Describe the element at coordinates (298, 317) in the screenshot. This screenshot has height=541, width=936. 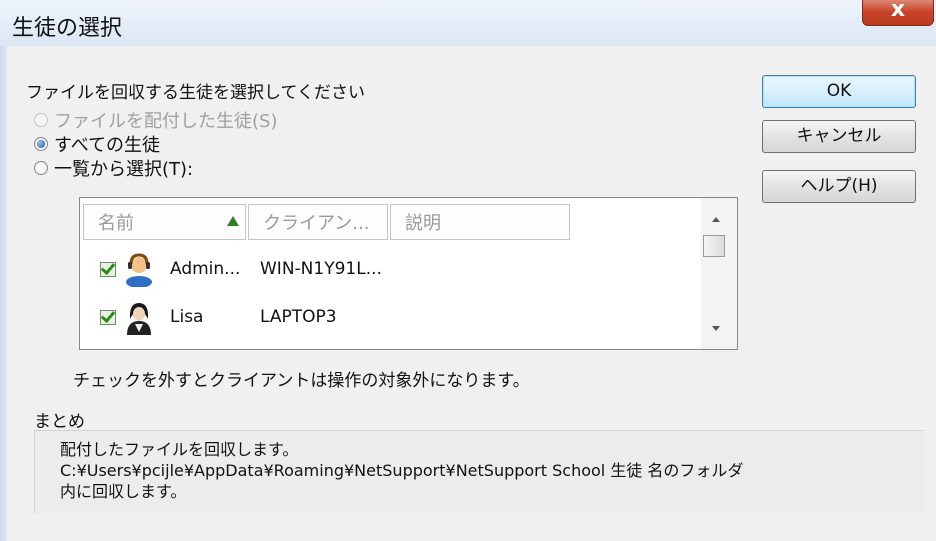
I see `cell-client: LAPTOP3` at that location.